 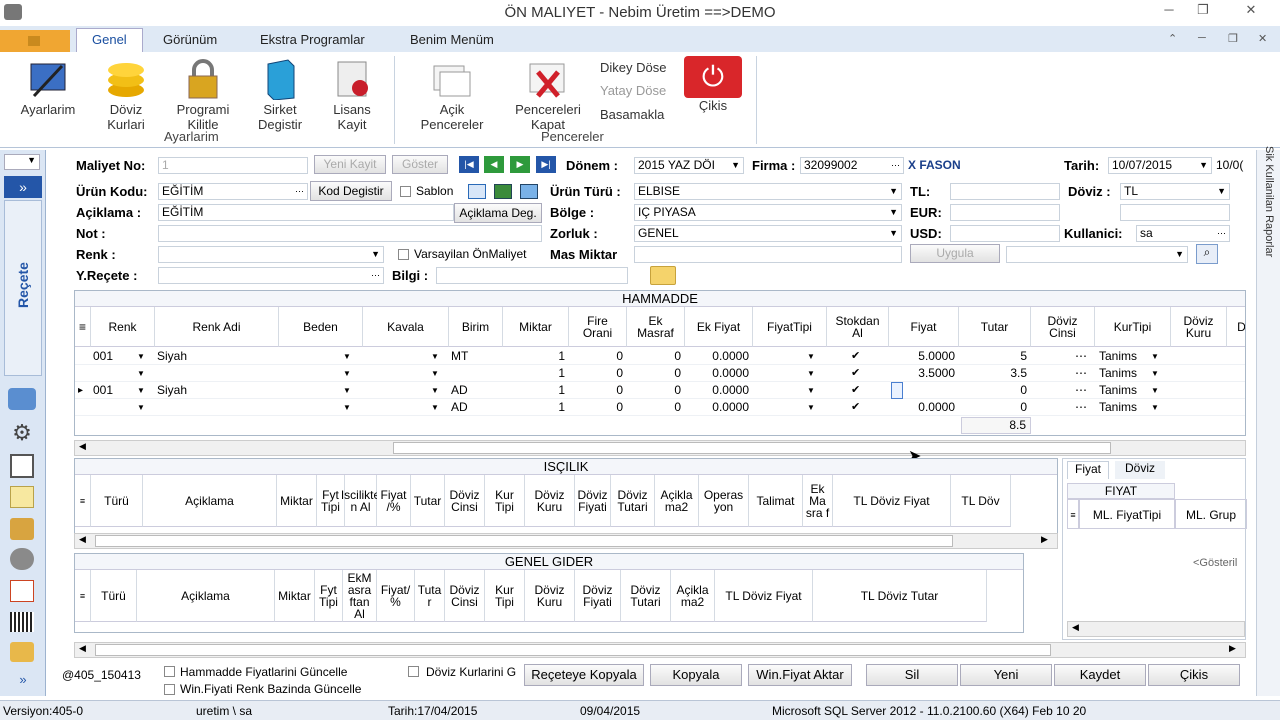 What do you see at coordinates (1207, 254) in the screenshot?
I see `report-search-icon: ⌕` at bounding box center [1207, 254].